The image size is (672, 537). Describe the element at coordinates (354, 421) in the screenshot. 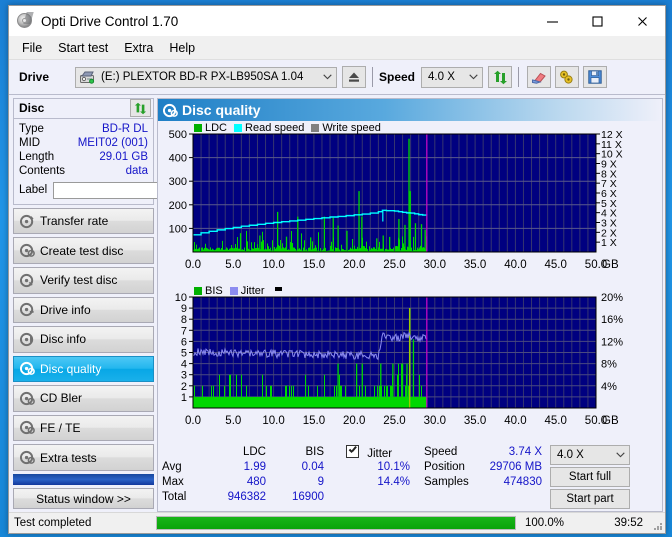

I see `svg-text: 20.0` at that location.